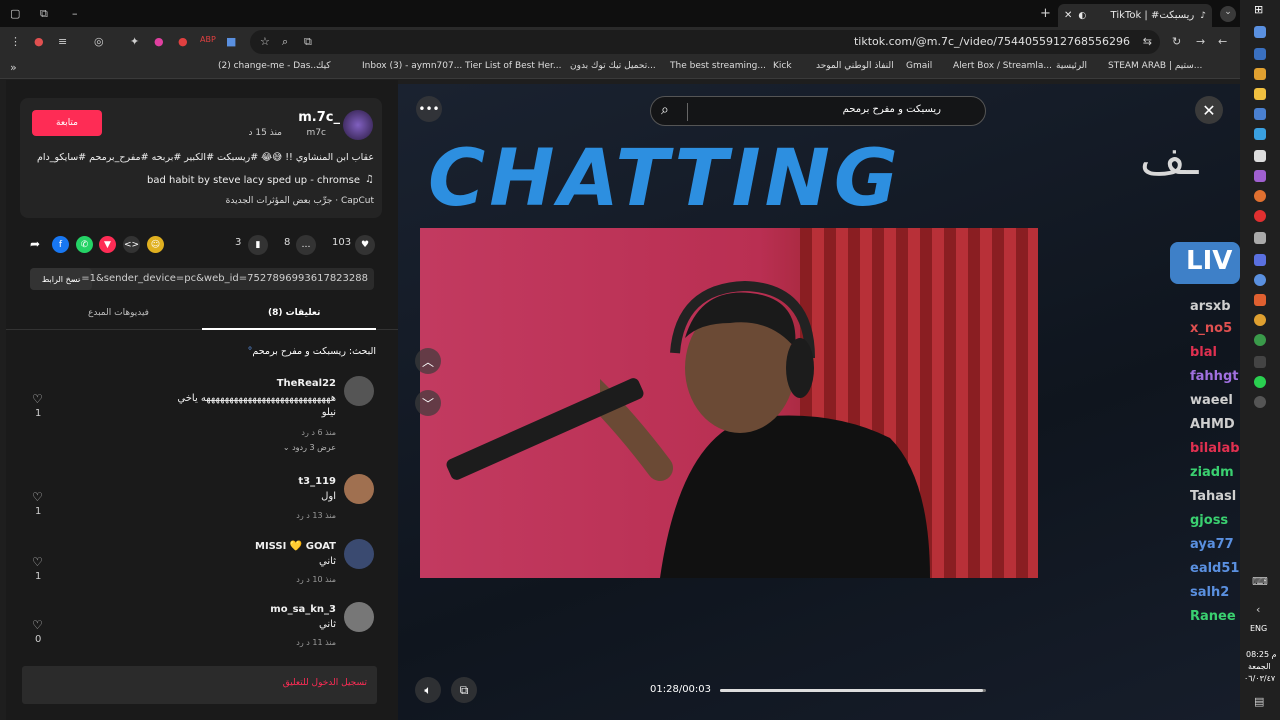  What do you see at coordinates (319, 117) in the screenshot?
I see `author-username: m.7c_` at bounding box center [319, 117].